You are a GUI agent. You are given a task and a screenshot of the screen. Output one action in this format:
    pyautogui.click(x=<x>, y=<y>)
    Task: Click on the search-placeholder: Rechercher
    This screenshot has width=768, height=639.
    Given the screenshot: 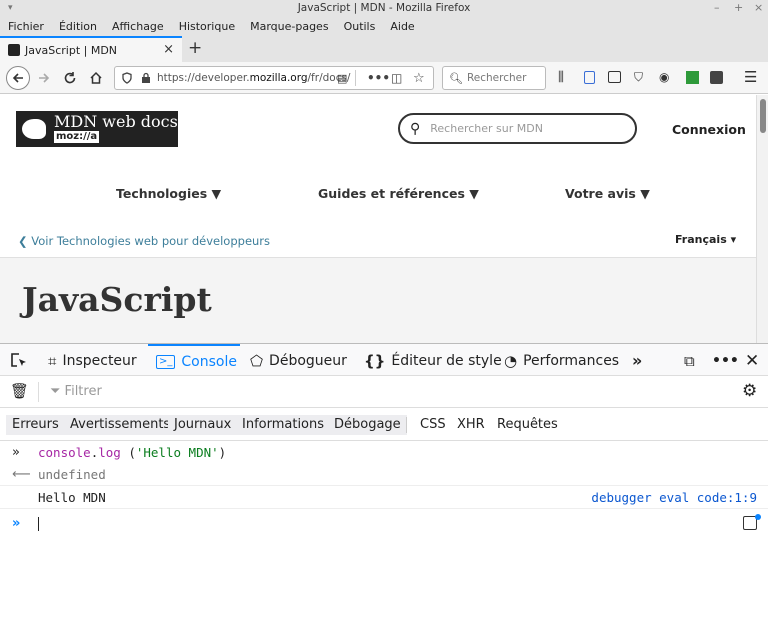 What is the action you would take?
    pyautogui.click(x=496, y=78)
    